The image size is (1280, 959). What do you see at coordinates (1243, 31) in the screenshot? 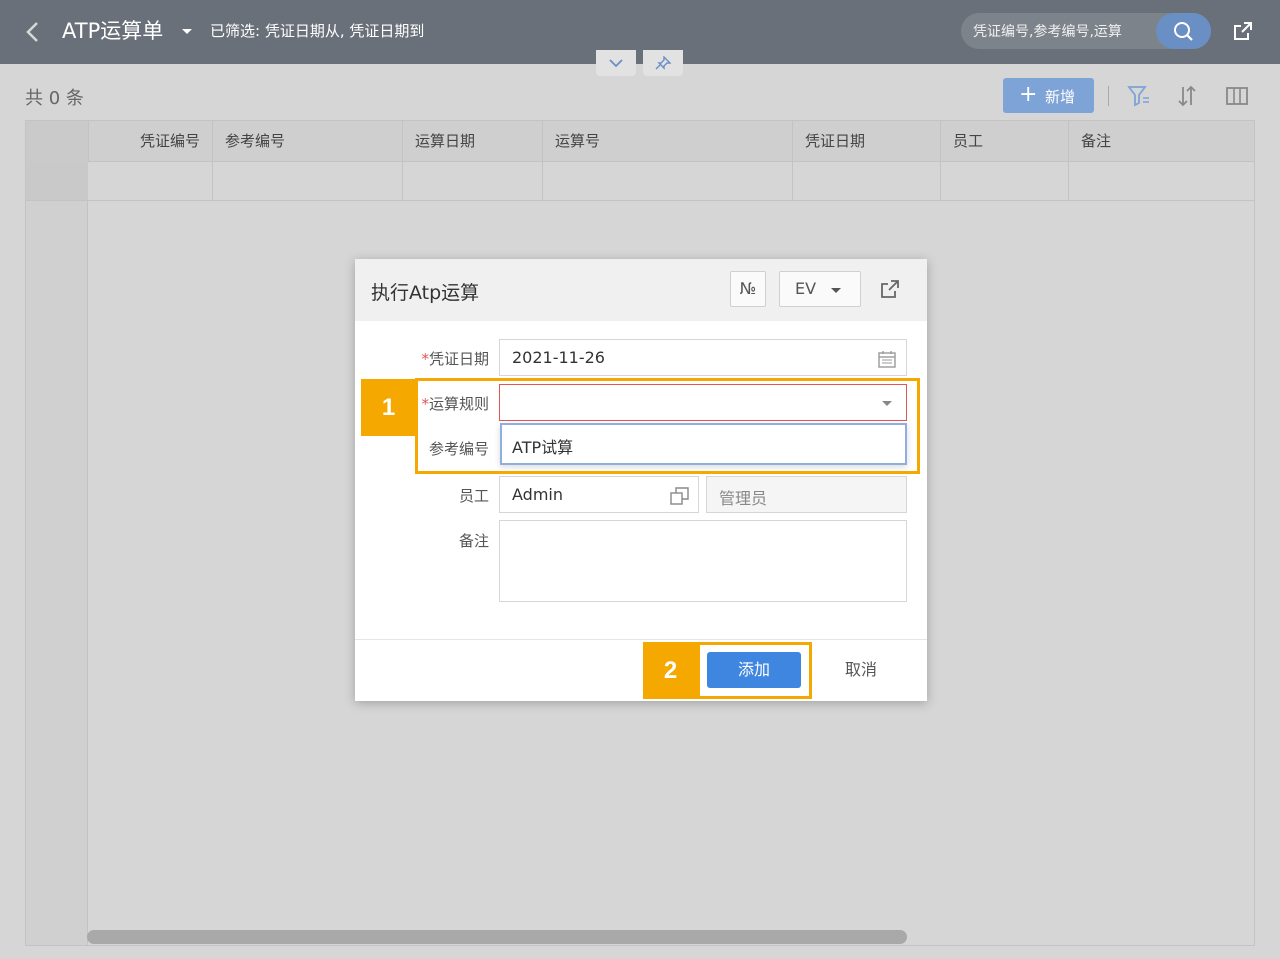
I see `share-icon` at bounding box center [1243, 31].